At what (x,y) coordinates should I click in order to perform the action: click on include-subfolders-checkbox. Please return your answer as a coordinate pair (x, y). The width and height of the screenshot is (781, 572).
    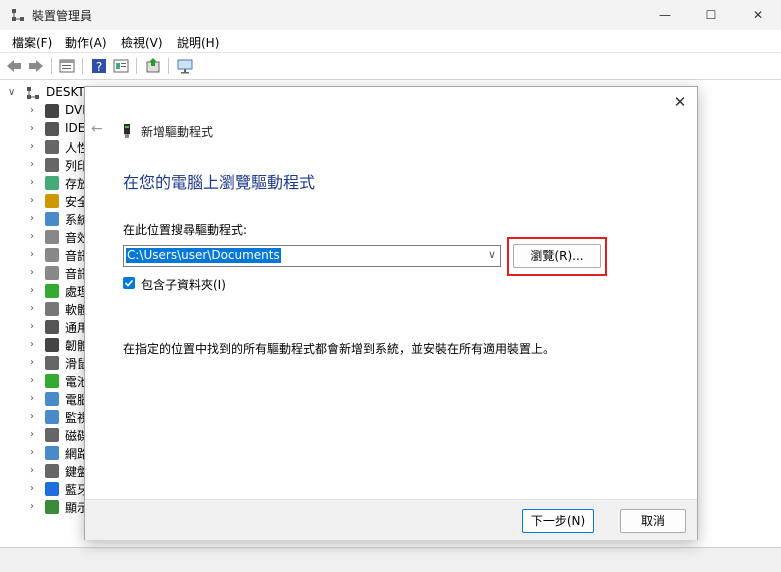
    Looking at the image, I should click on (129, 283).